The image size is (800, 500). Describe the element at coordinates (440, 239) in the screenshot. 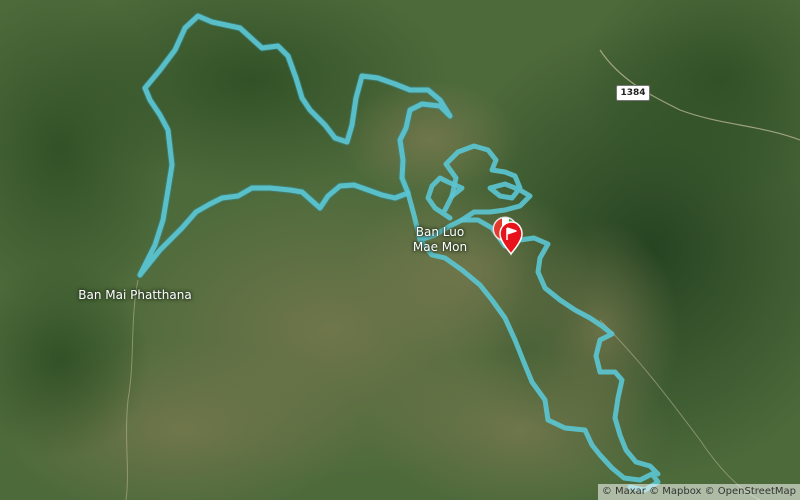

I see `place-label-ban-luo-mae-mon: Ban Luo Mae Mon` at that location.